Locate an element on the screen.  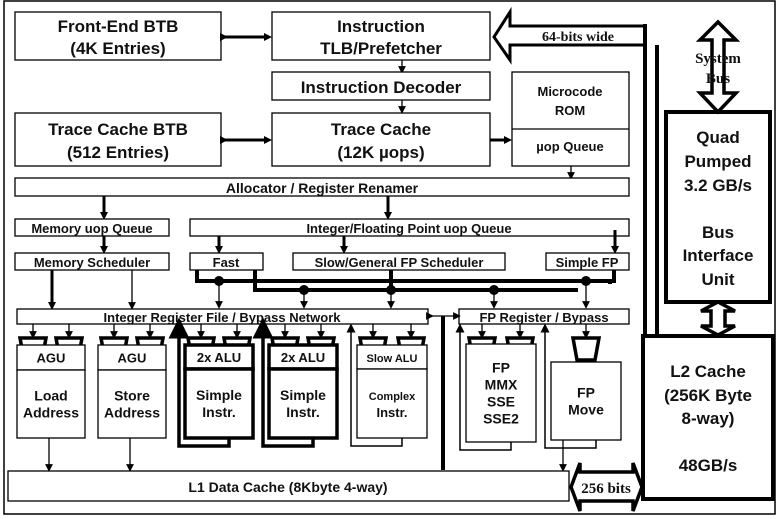
memory-scheduler: Memory Scheduler is located at coordinates (92, 261).